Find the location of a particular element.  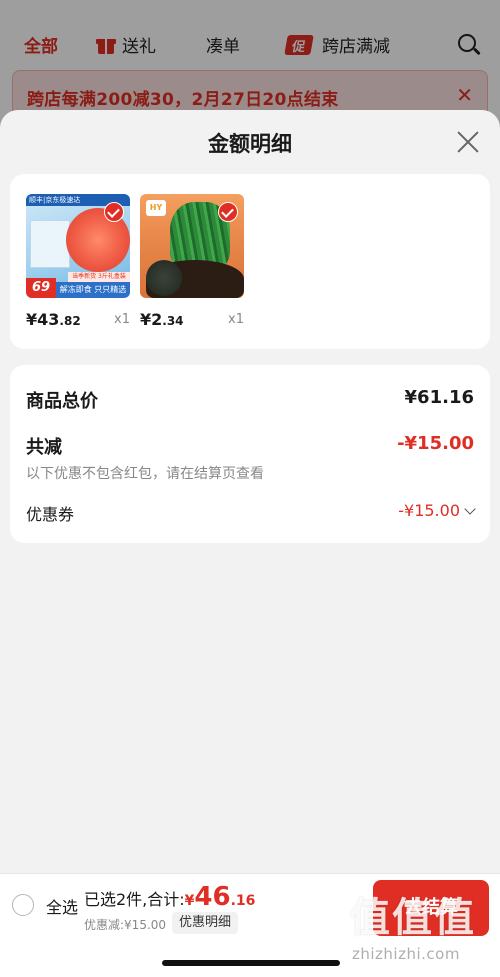

select-all-checkbox is located at coordinates (23, 905).